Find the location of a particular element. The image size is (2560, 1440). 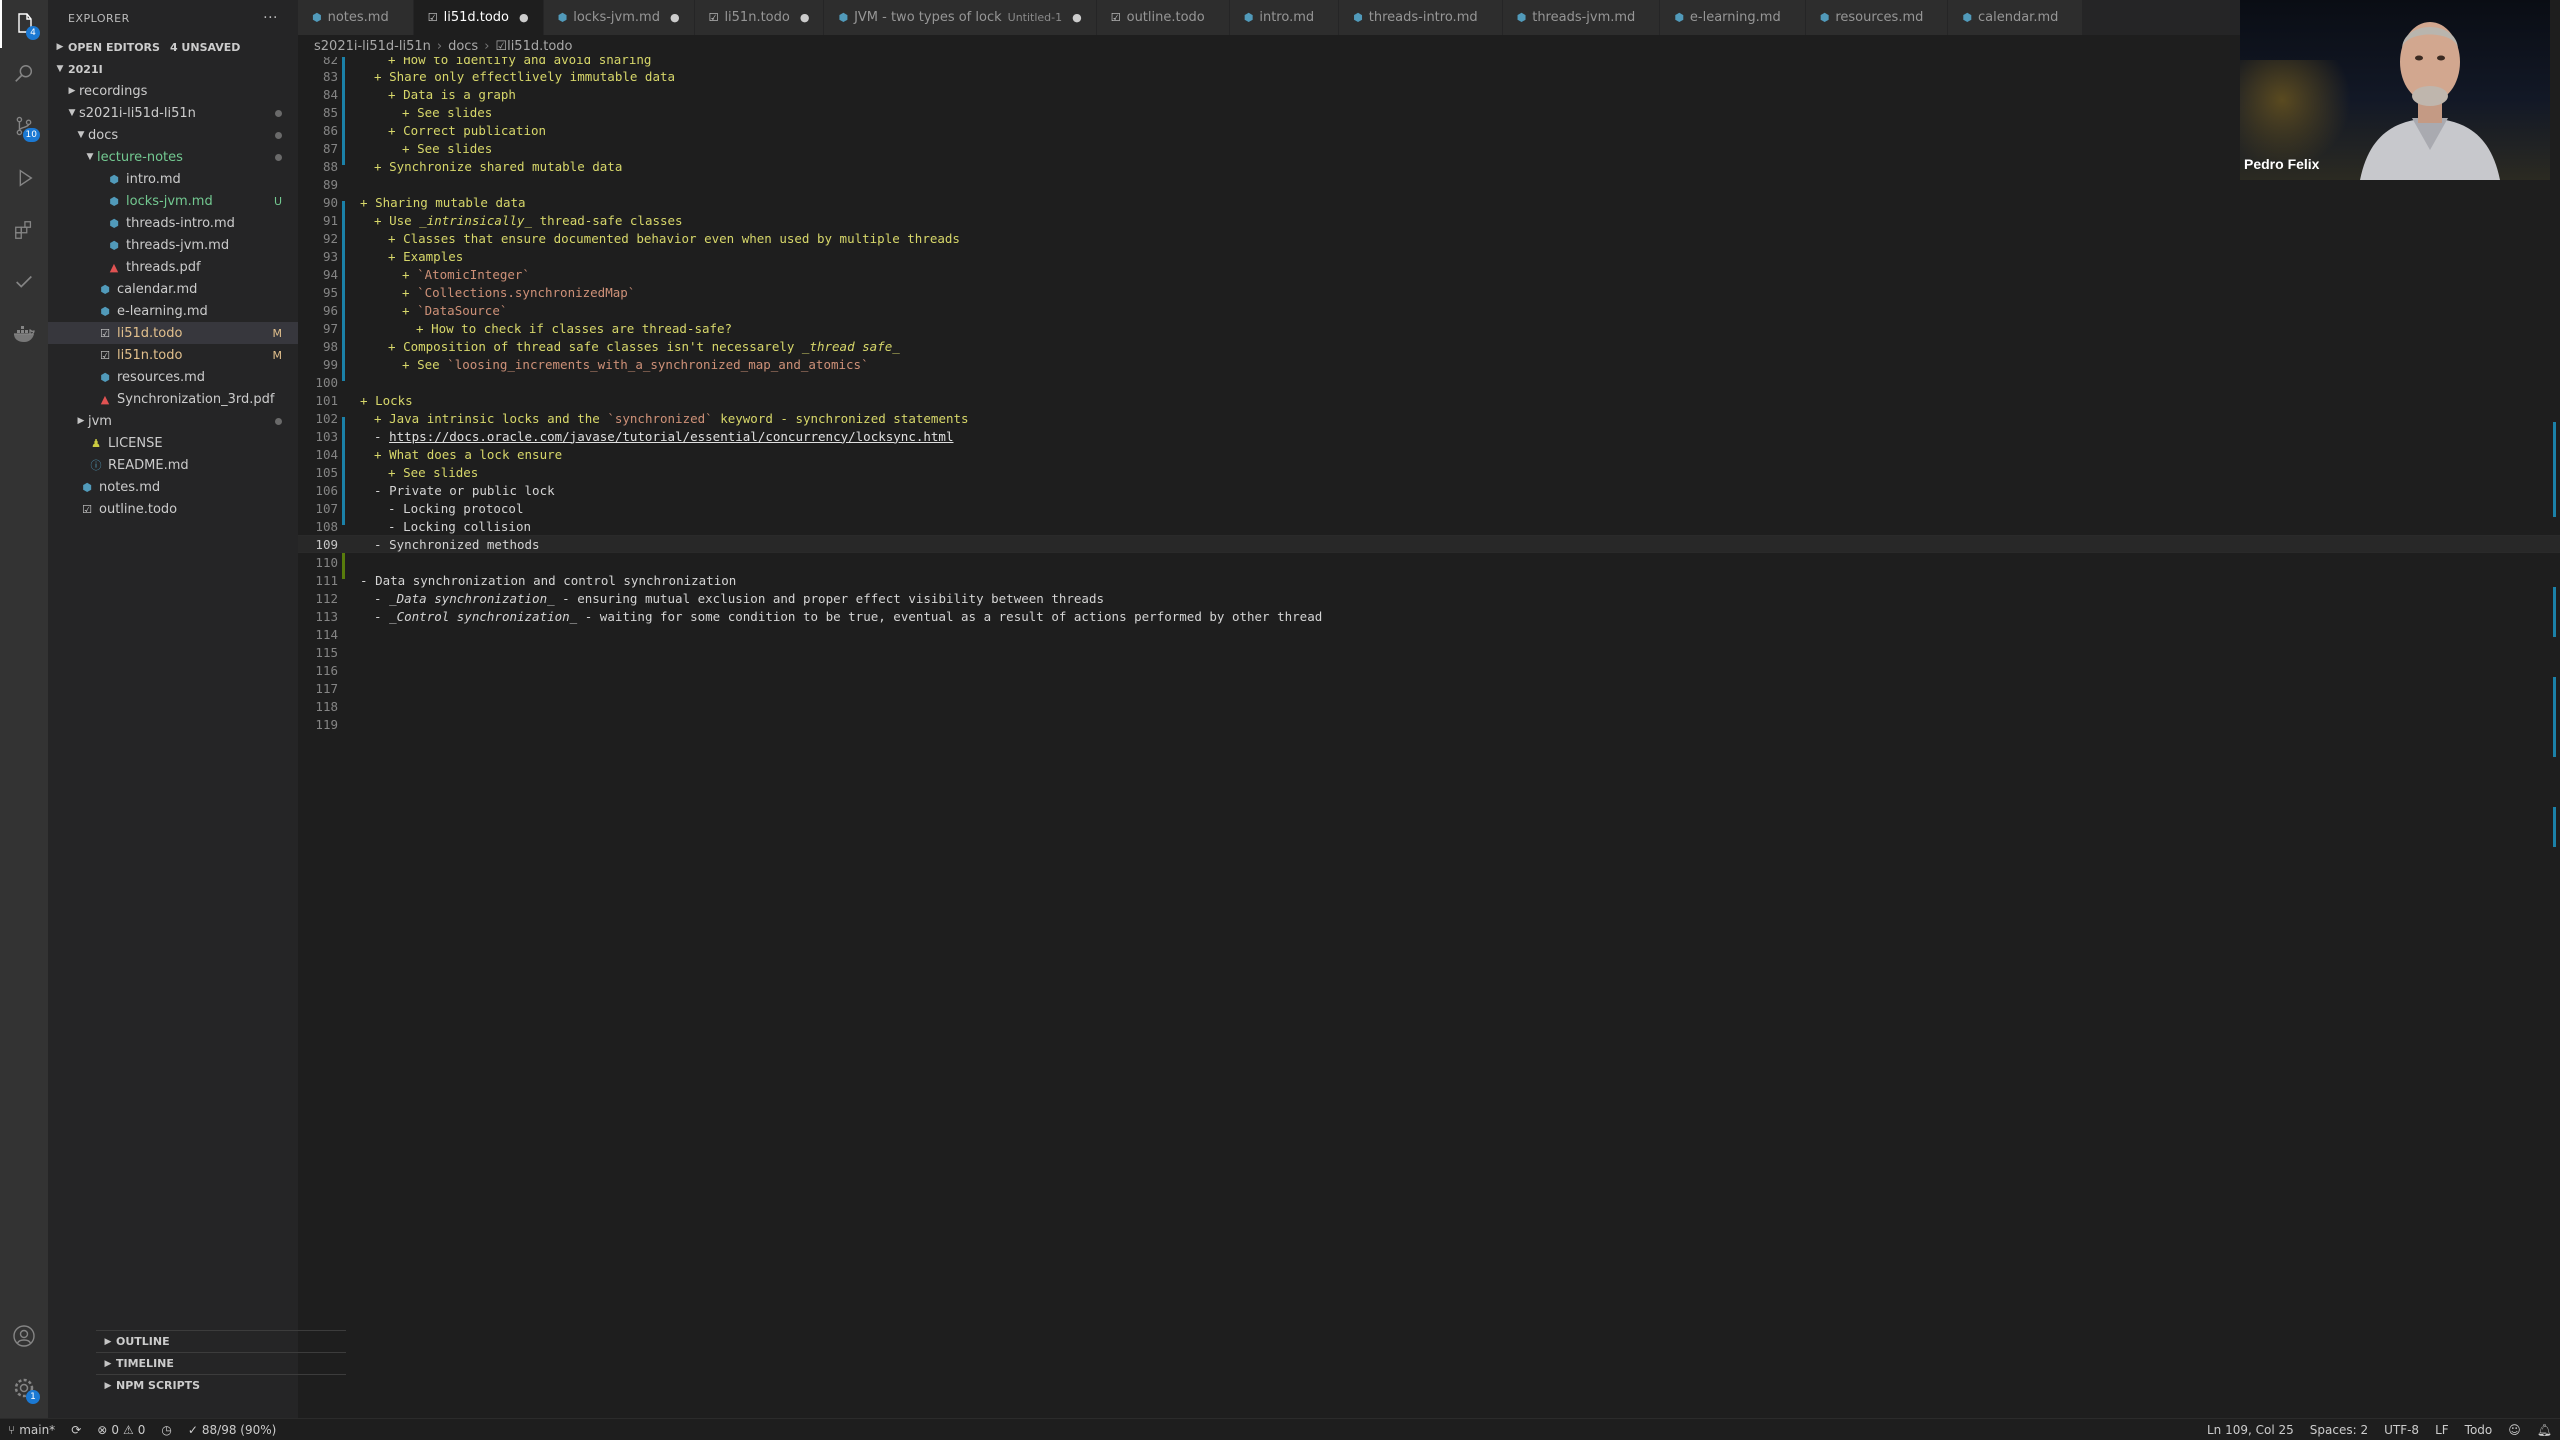

tree-item: ▼ lecture-notes is located at coordinates (173, 157).